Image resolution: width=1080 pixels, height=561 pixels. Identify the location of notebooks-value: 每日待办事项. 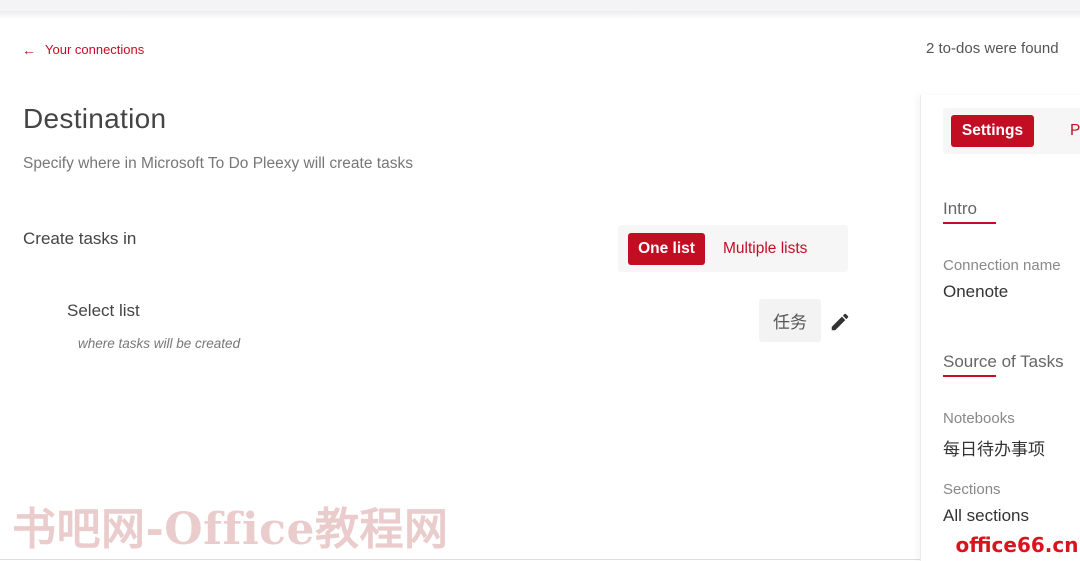
(994, 450).